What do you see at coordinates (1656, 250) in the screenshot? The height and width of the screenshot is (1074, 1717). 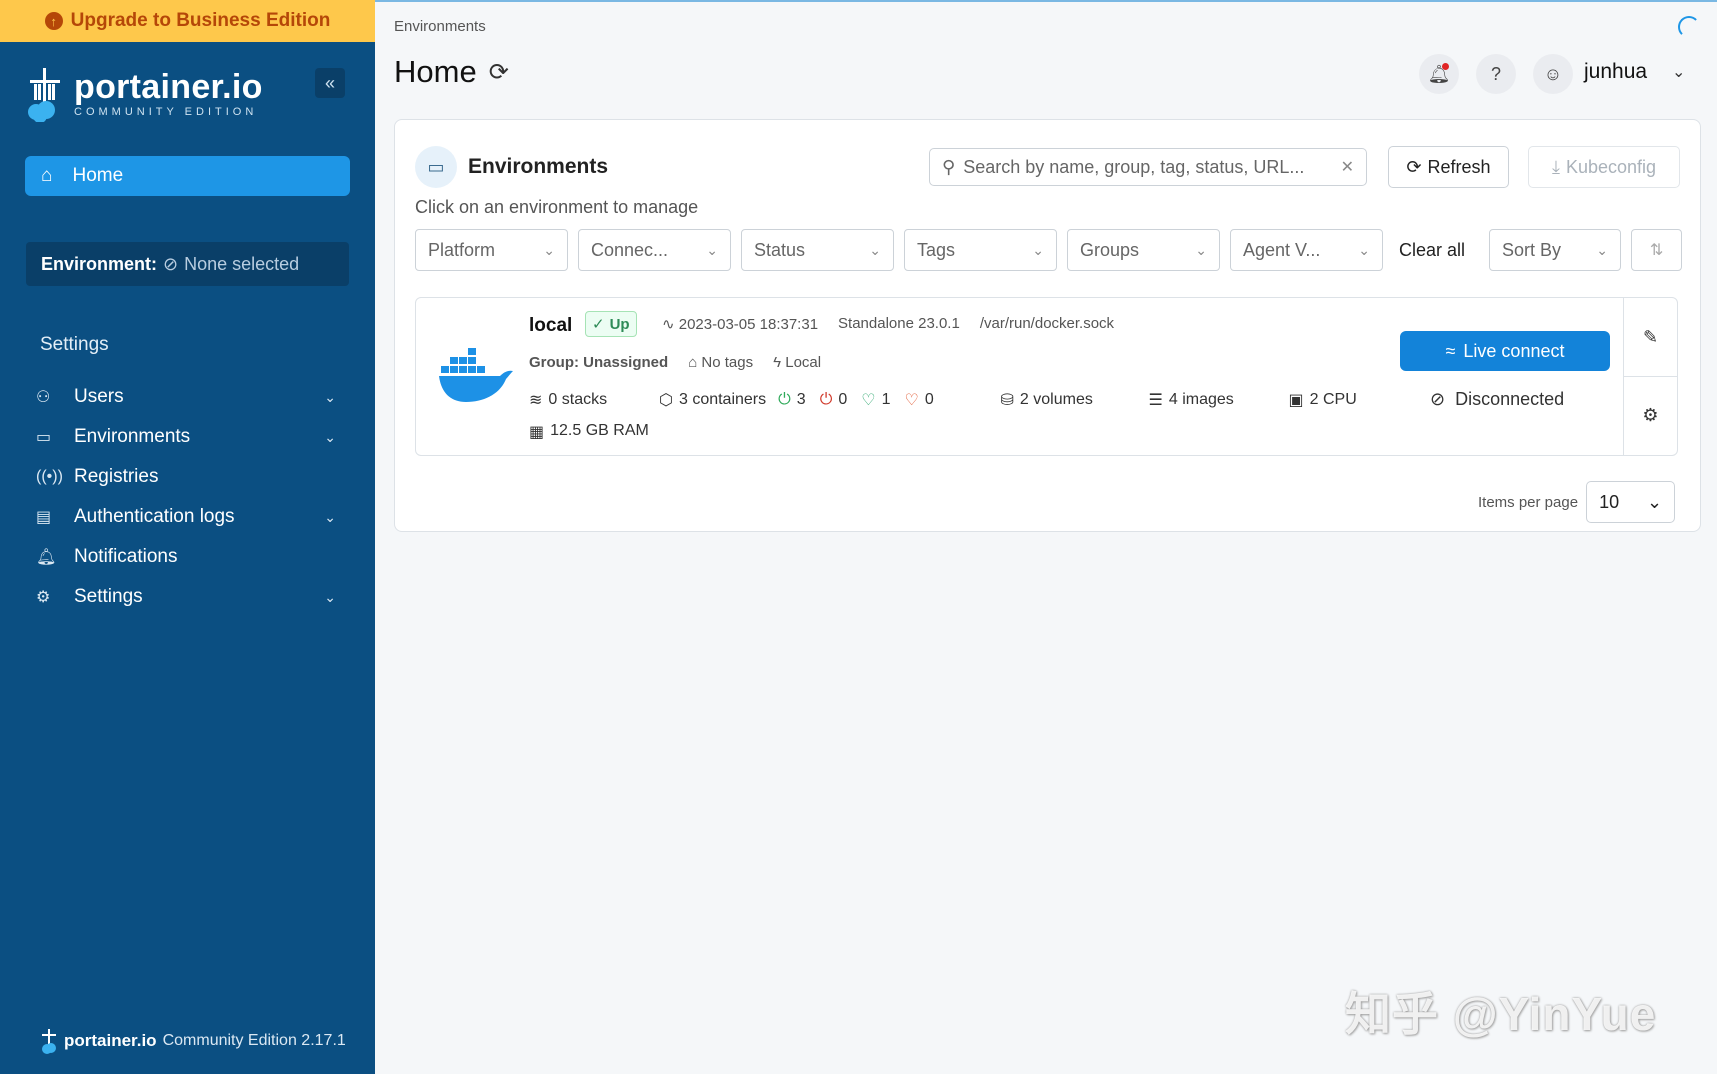 I see `sort-direction-button: ⇅` at bounding box center [1656, 250].